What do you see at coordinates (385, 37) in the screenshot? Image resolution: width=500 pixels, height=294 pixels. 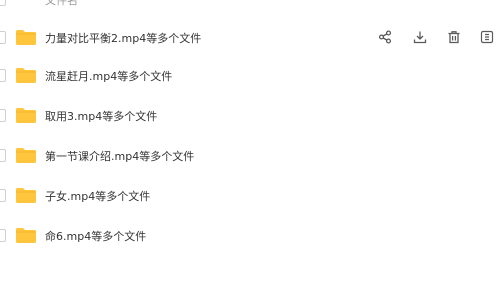 I see `share-icon` at bounding box center [385, 37].